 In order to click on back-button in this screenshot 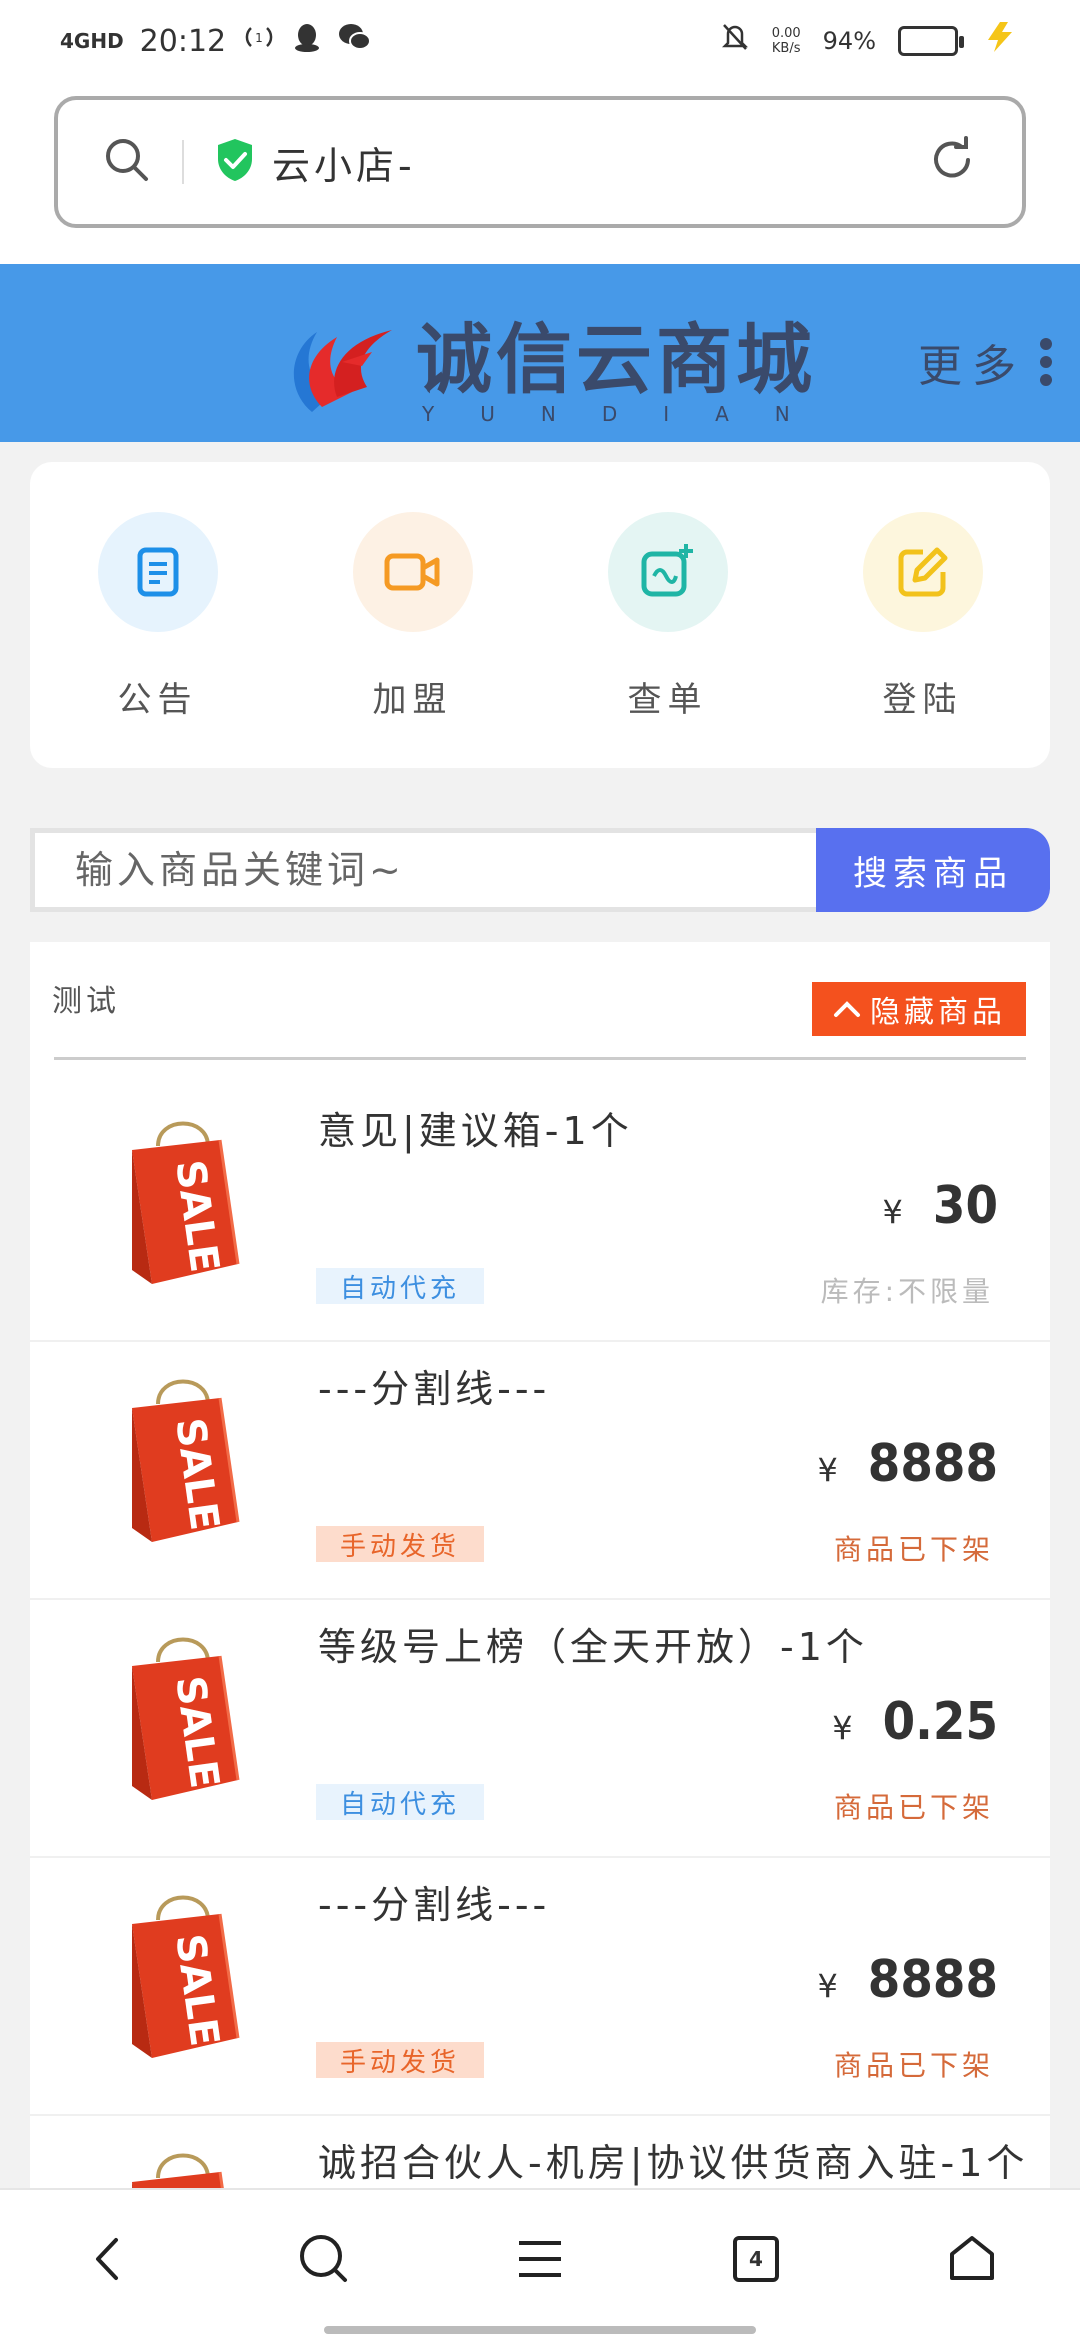, I will do `click(108, 2259)`.